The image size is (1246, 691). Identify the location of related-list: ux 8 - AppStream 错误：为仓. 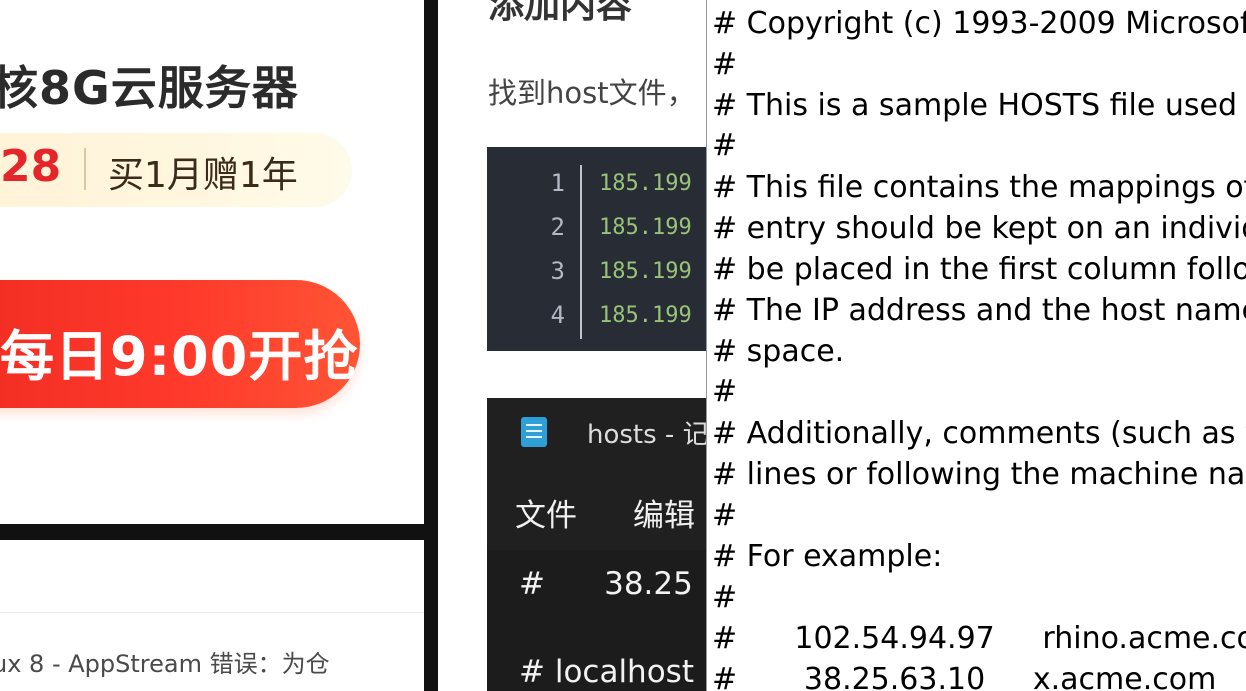
(212, 615).